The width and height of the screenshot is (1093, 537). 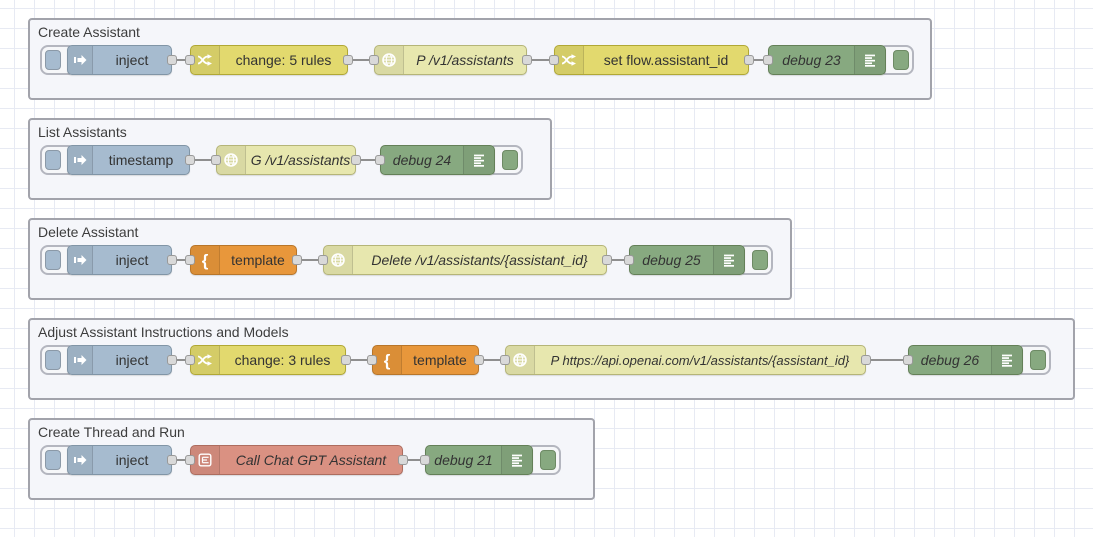 I want to click on node-debug: debug 23, so click(x=824, y=60).